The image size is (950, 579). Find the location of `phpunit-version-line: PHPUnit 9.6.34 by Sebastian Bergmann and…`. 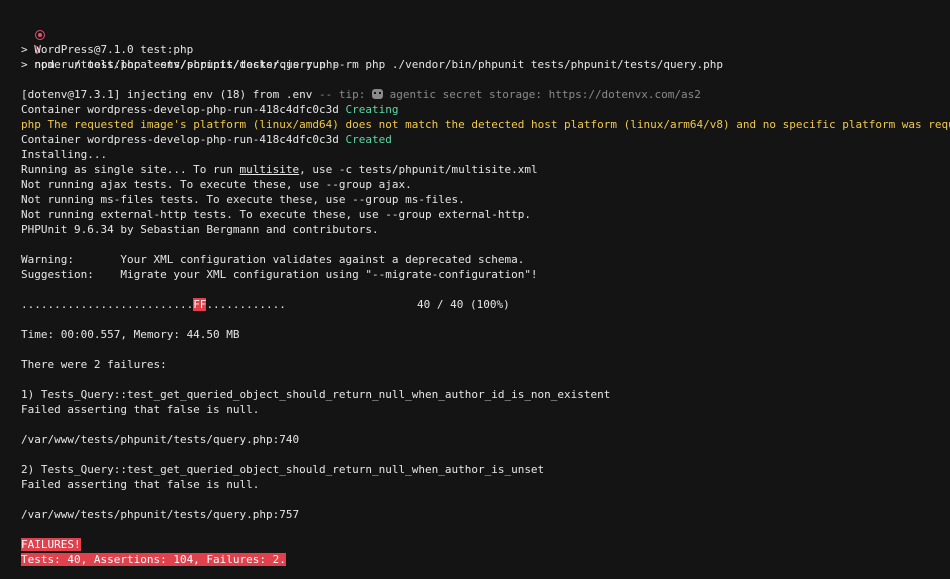

phpunit-version-line: PHPUnit 9.6.34 by Sebastian Bergmann and… is located at coordinates (200, 229).